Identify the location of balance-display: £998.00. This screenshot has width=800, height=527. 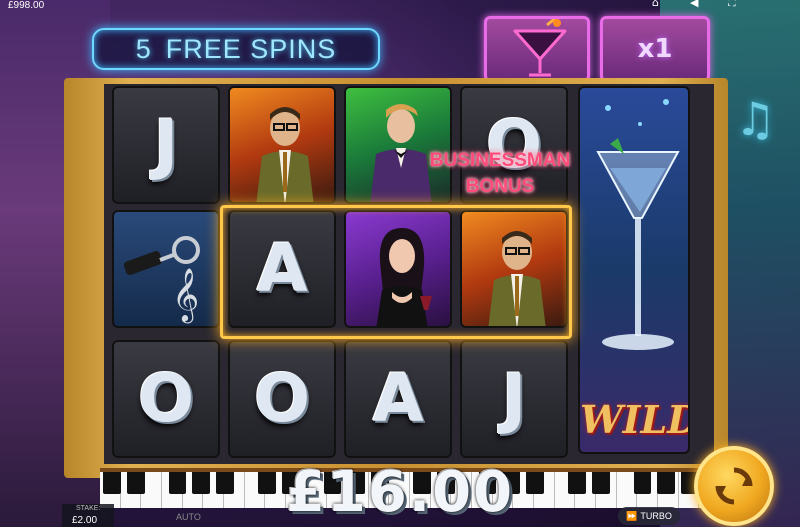
(26, 5).